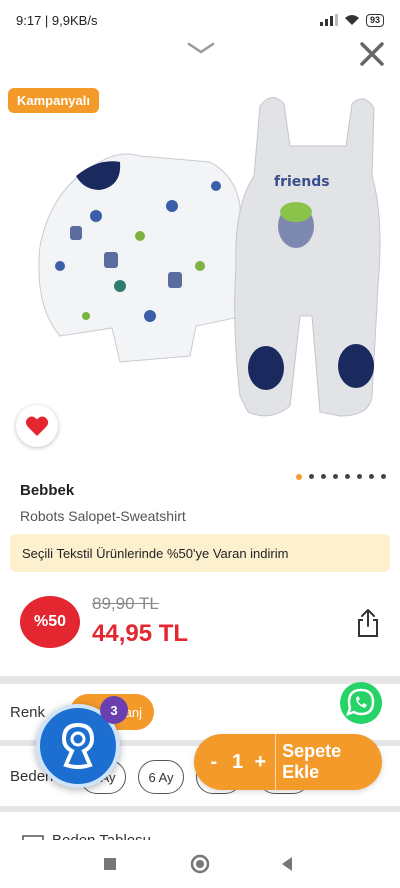  I want to click on share-icon, so click(368, 623).